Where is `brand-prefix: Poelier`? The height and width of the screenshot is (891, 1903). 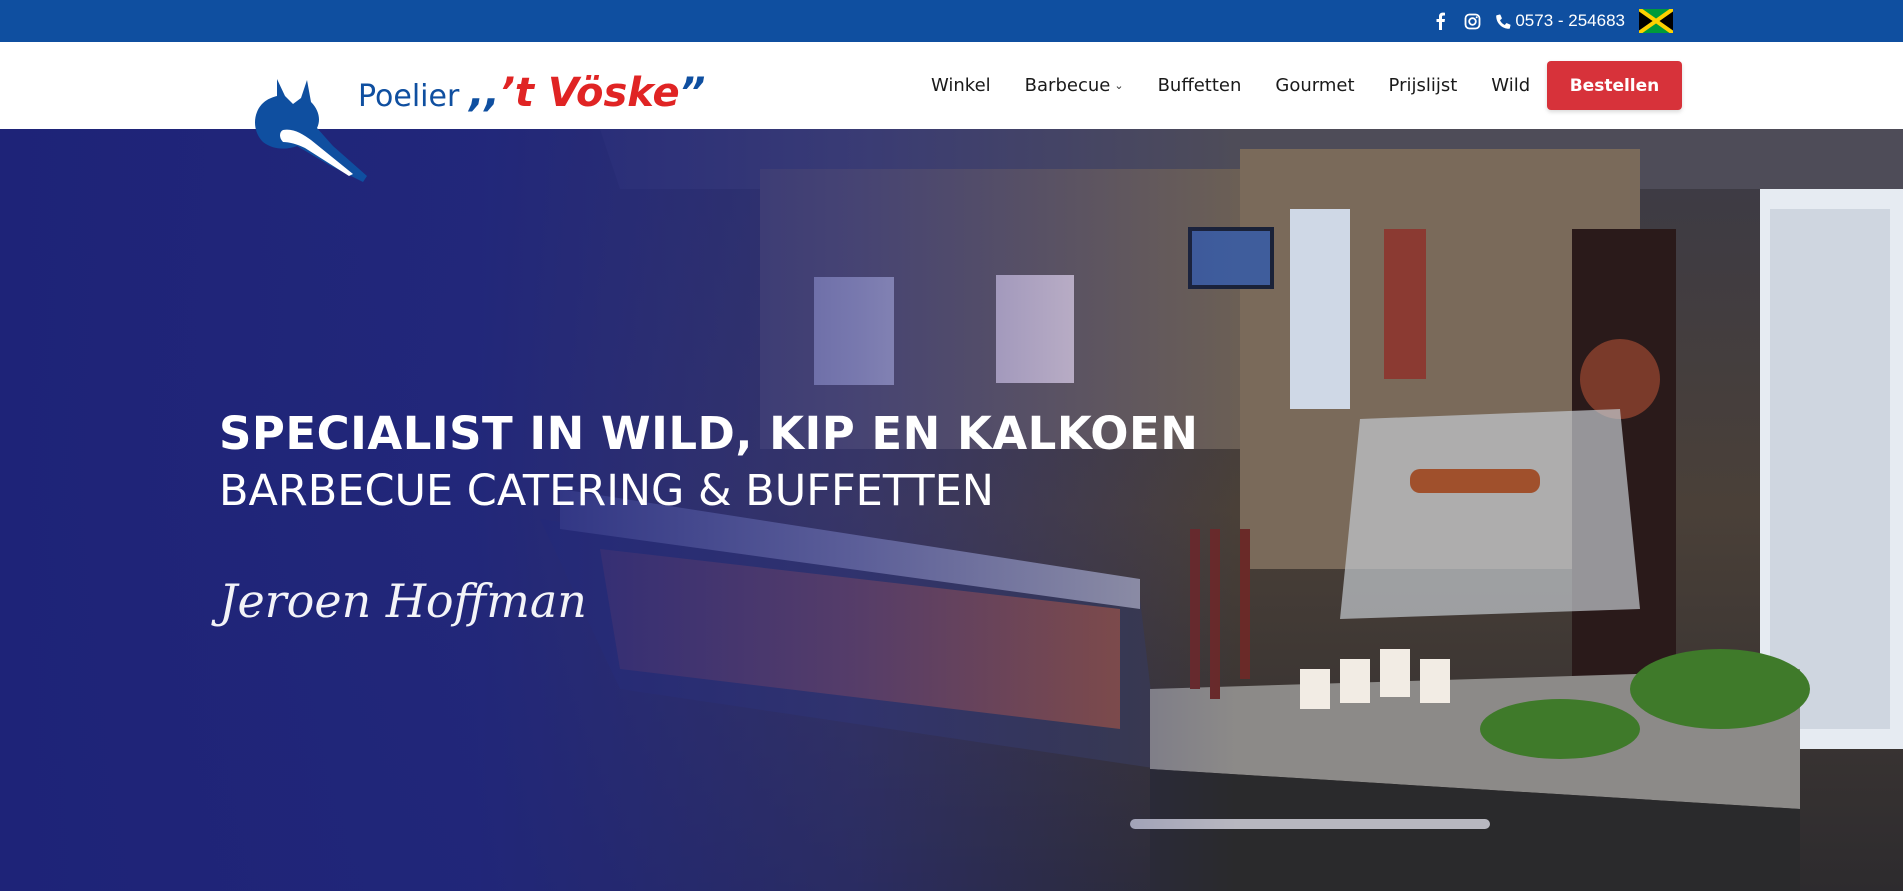
brand-prefix: Poelier is located at coordinates (409, 96).